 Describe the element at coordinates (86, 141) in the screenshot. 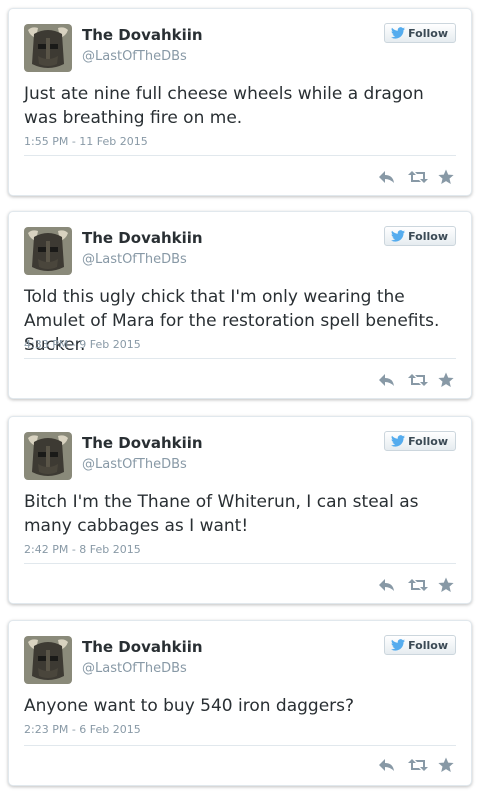

I see `timestamp: 1:55 PM - 11 Feb 2015` at that location.